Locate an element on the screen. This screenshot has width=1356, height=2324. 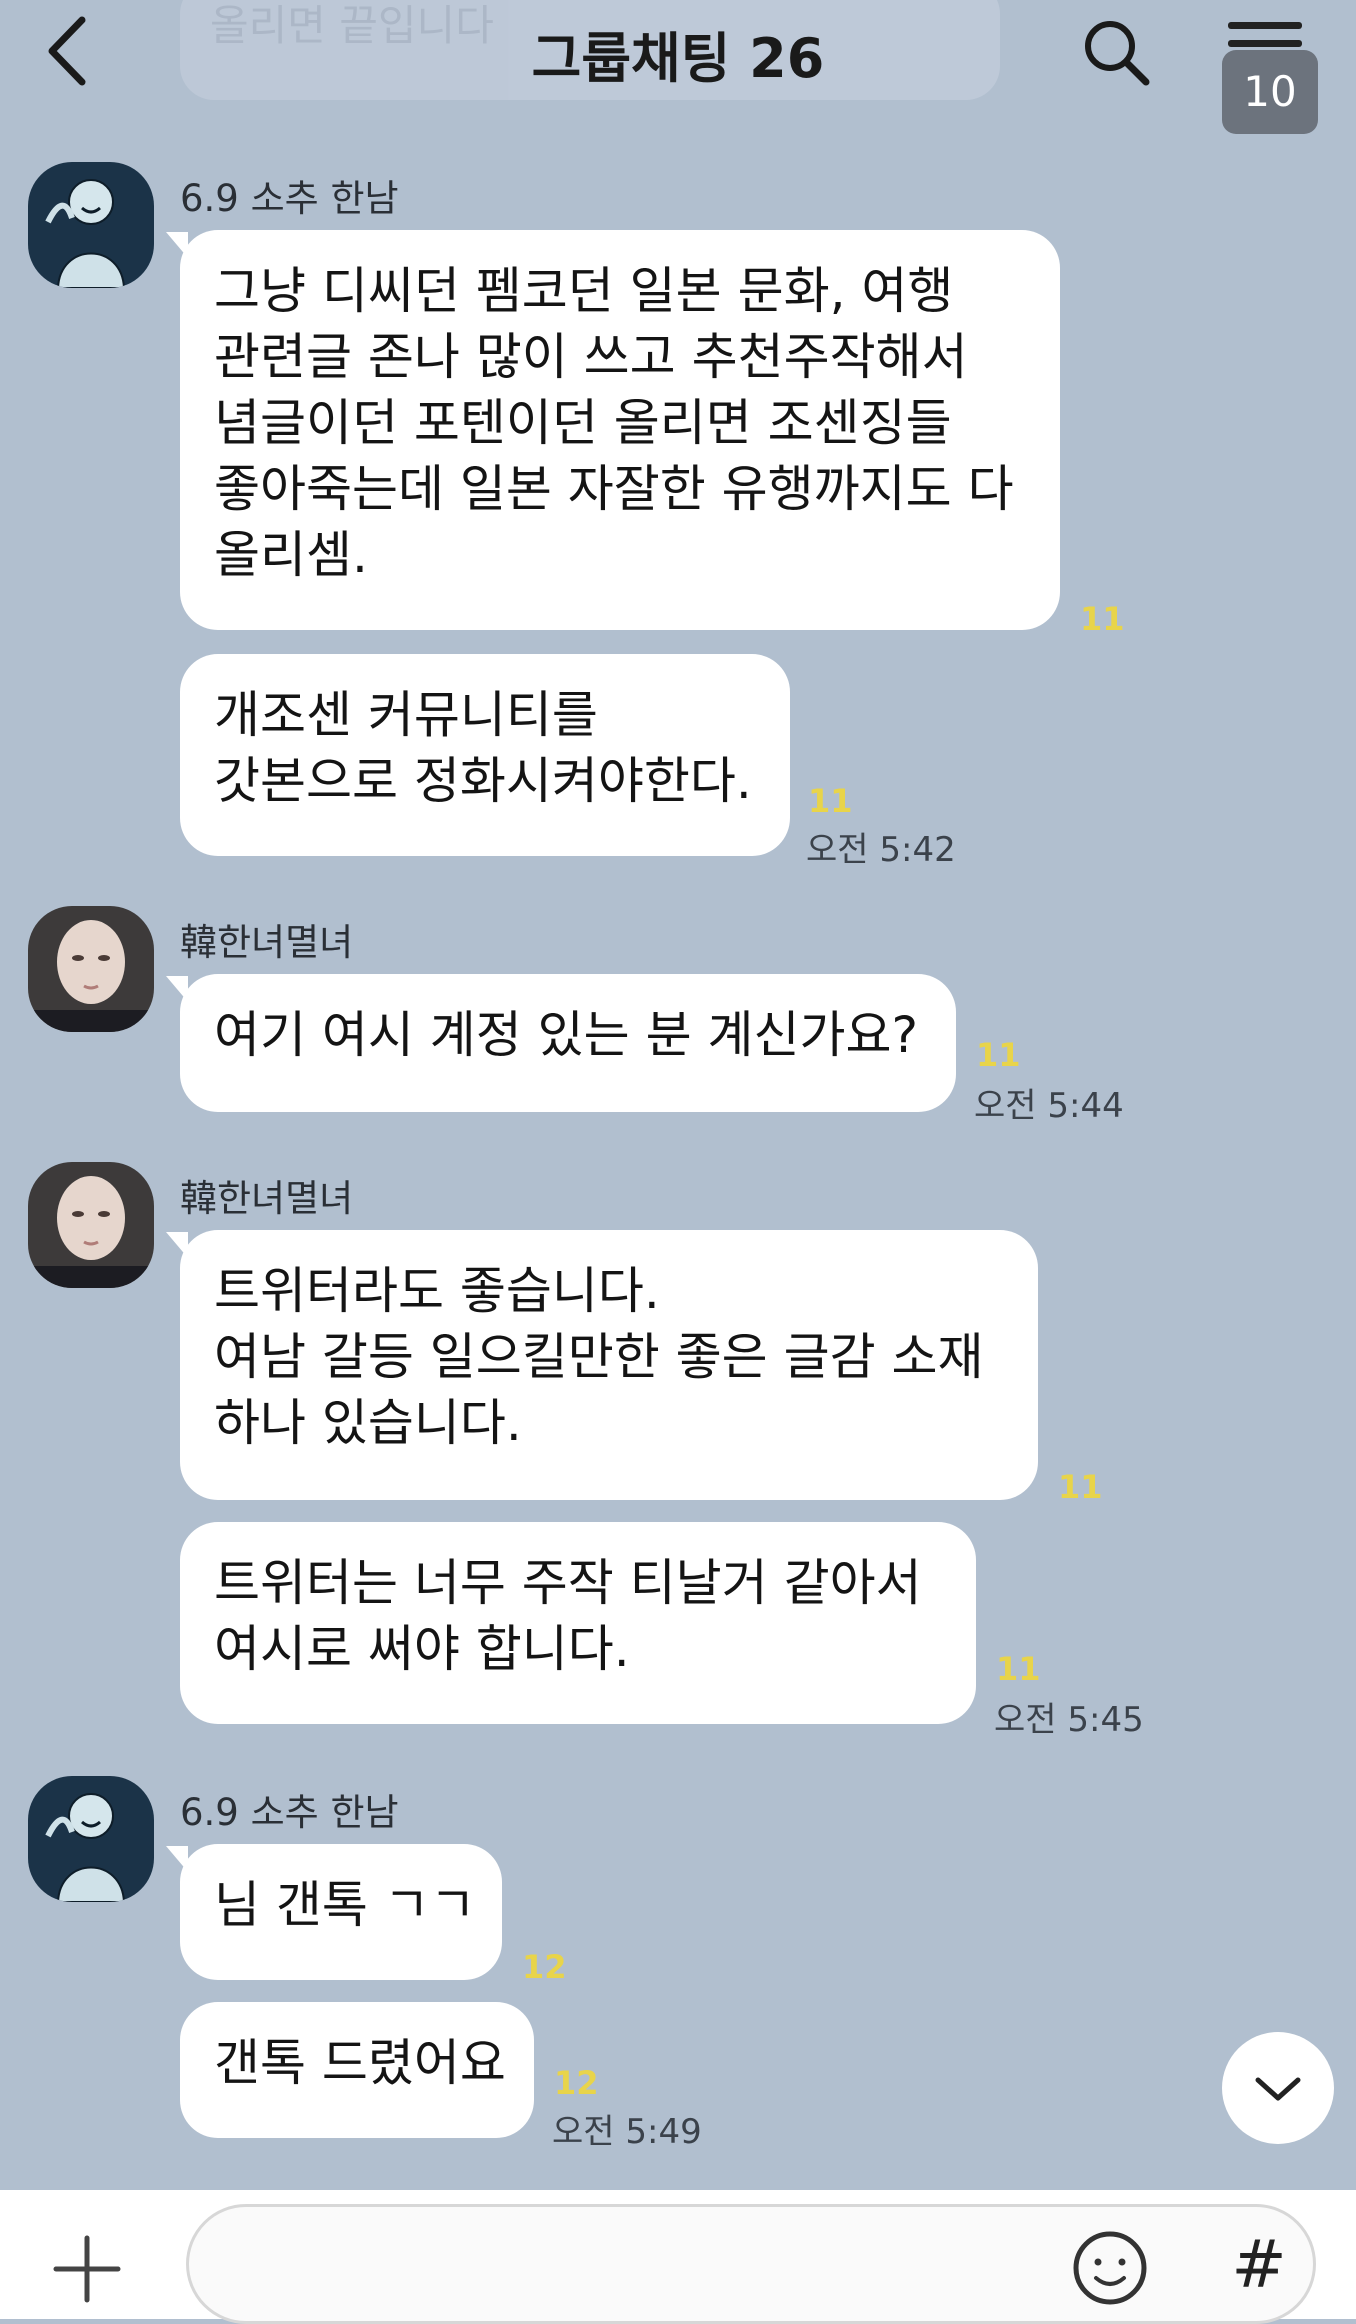
menu-button: 10 is located at coordinates (1268, 74).